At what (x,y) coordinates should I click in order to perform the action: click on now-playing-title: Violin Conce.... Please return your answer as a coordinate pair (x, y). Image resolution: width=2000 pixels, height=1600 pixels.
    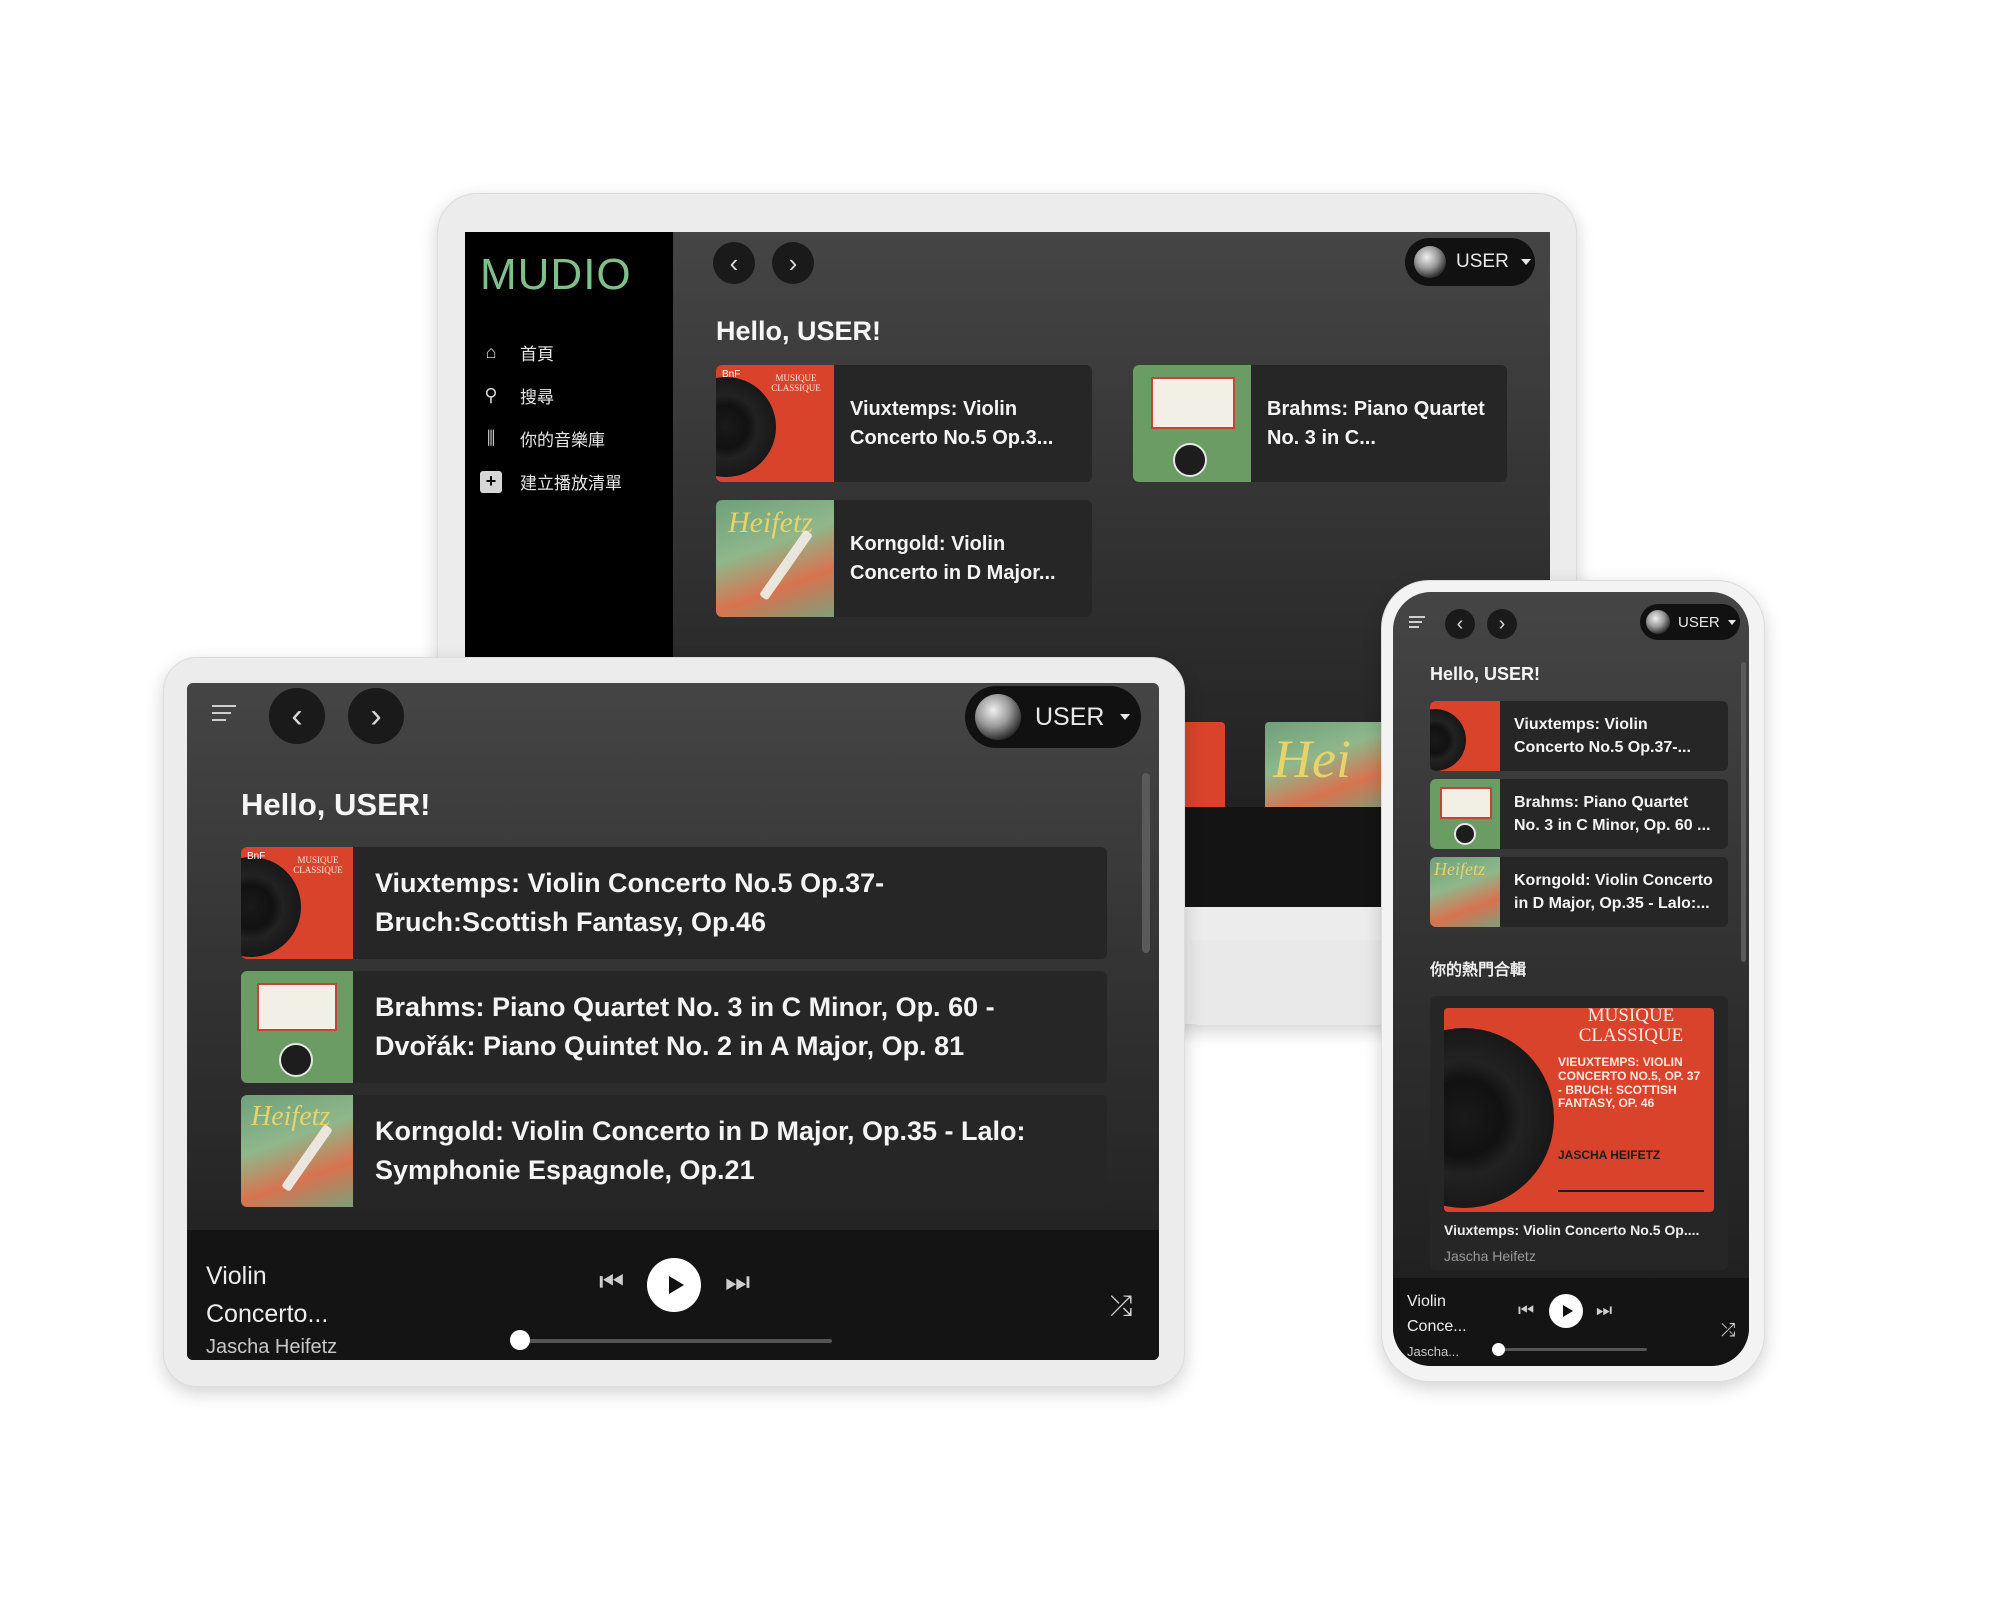
    Looking at the image, I should click on (1437, 1314).